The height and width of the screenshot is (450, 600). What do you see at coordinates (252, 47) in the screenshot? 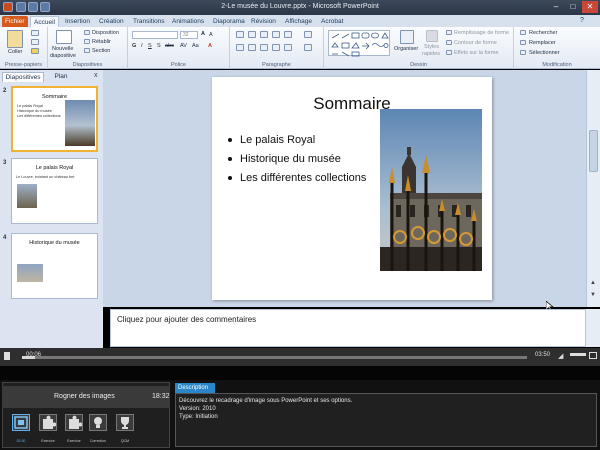
I see `align-center-icon` at bounding box center [252, 47].